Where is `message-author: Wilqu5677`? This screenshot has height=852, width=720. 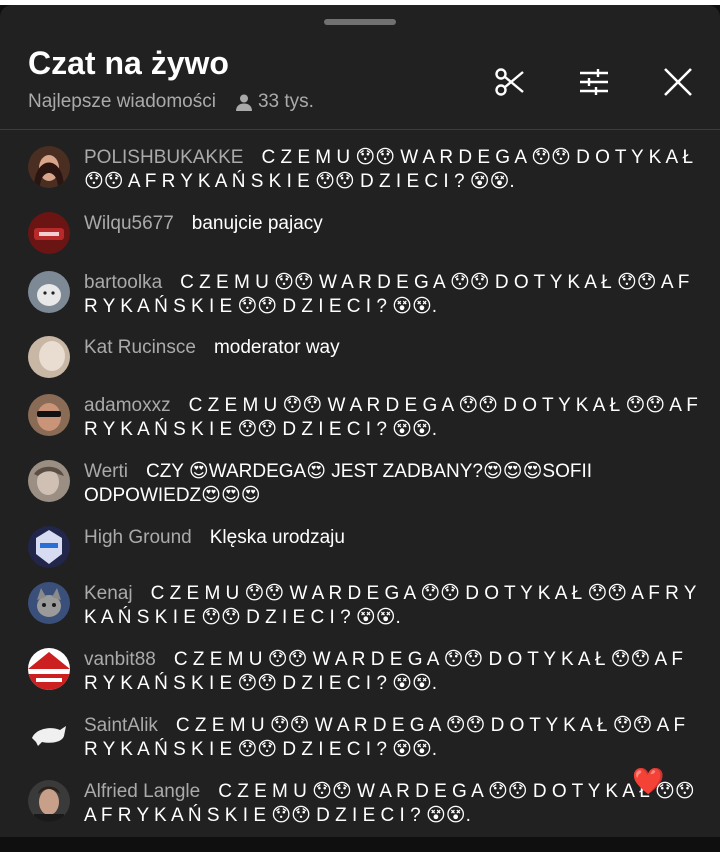 message-author: Wilqu5677 is located at coordinates (129, 223).